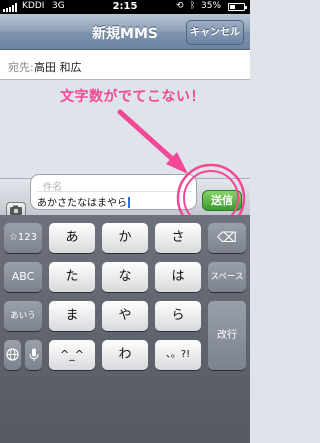  What do you see at coordinates (178, 238) in the screenshot?
I see `key-sa: さ` at bounding box center [178, 238].